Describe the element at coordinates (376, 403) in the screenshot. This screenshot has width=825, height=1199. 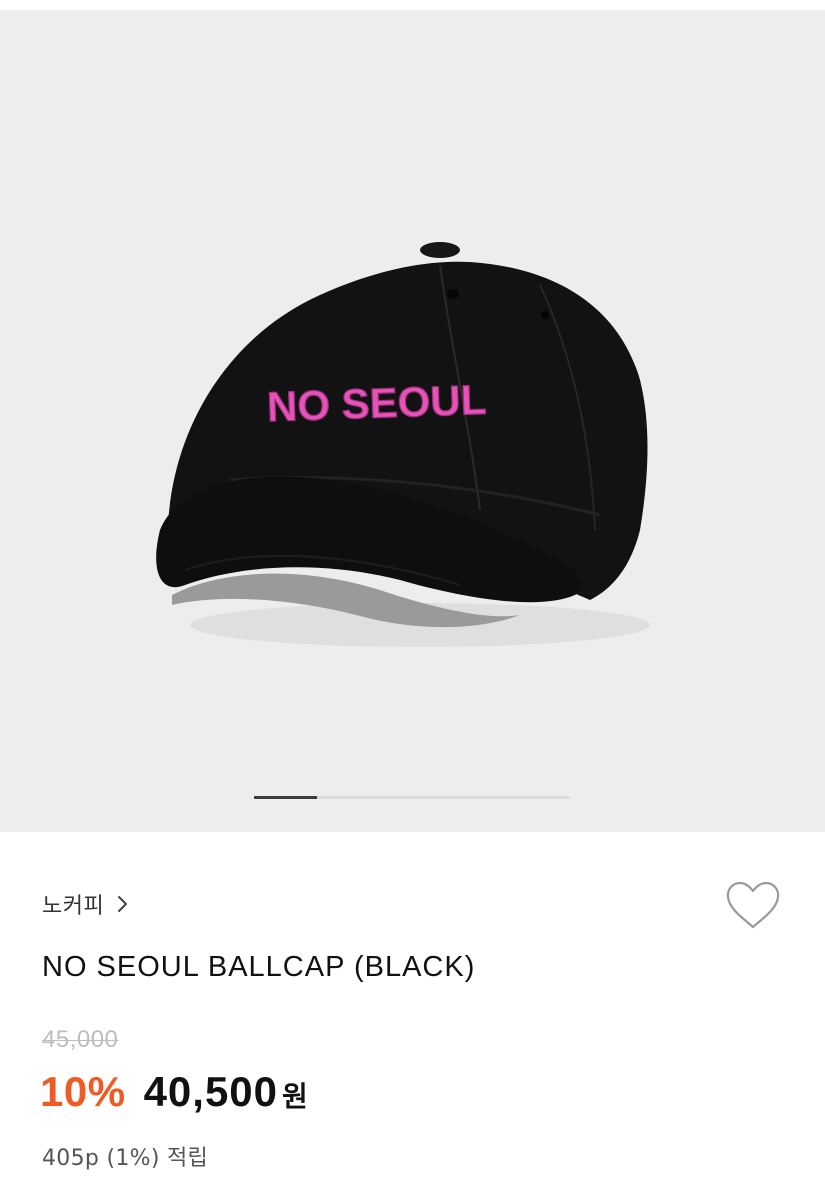
I see `cap-embroidery-text: NO SEOUL` at that location.